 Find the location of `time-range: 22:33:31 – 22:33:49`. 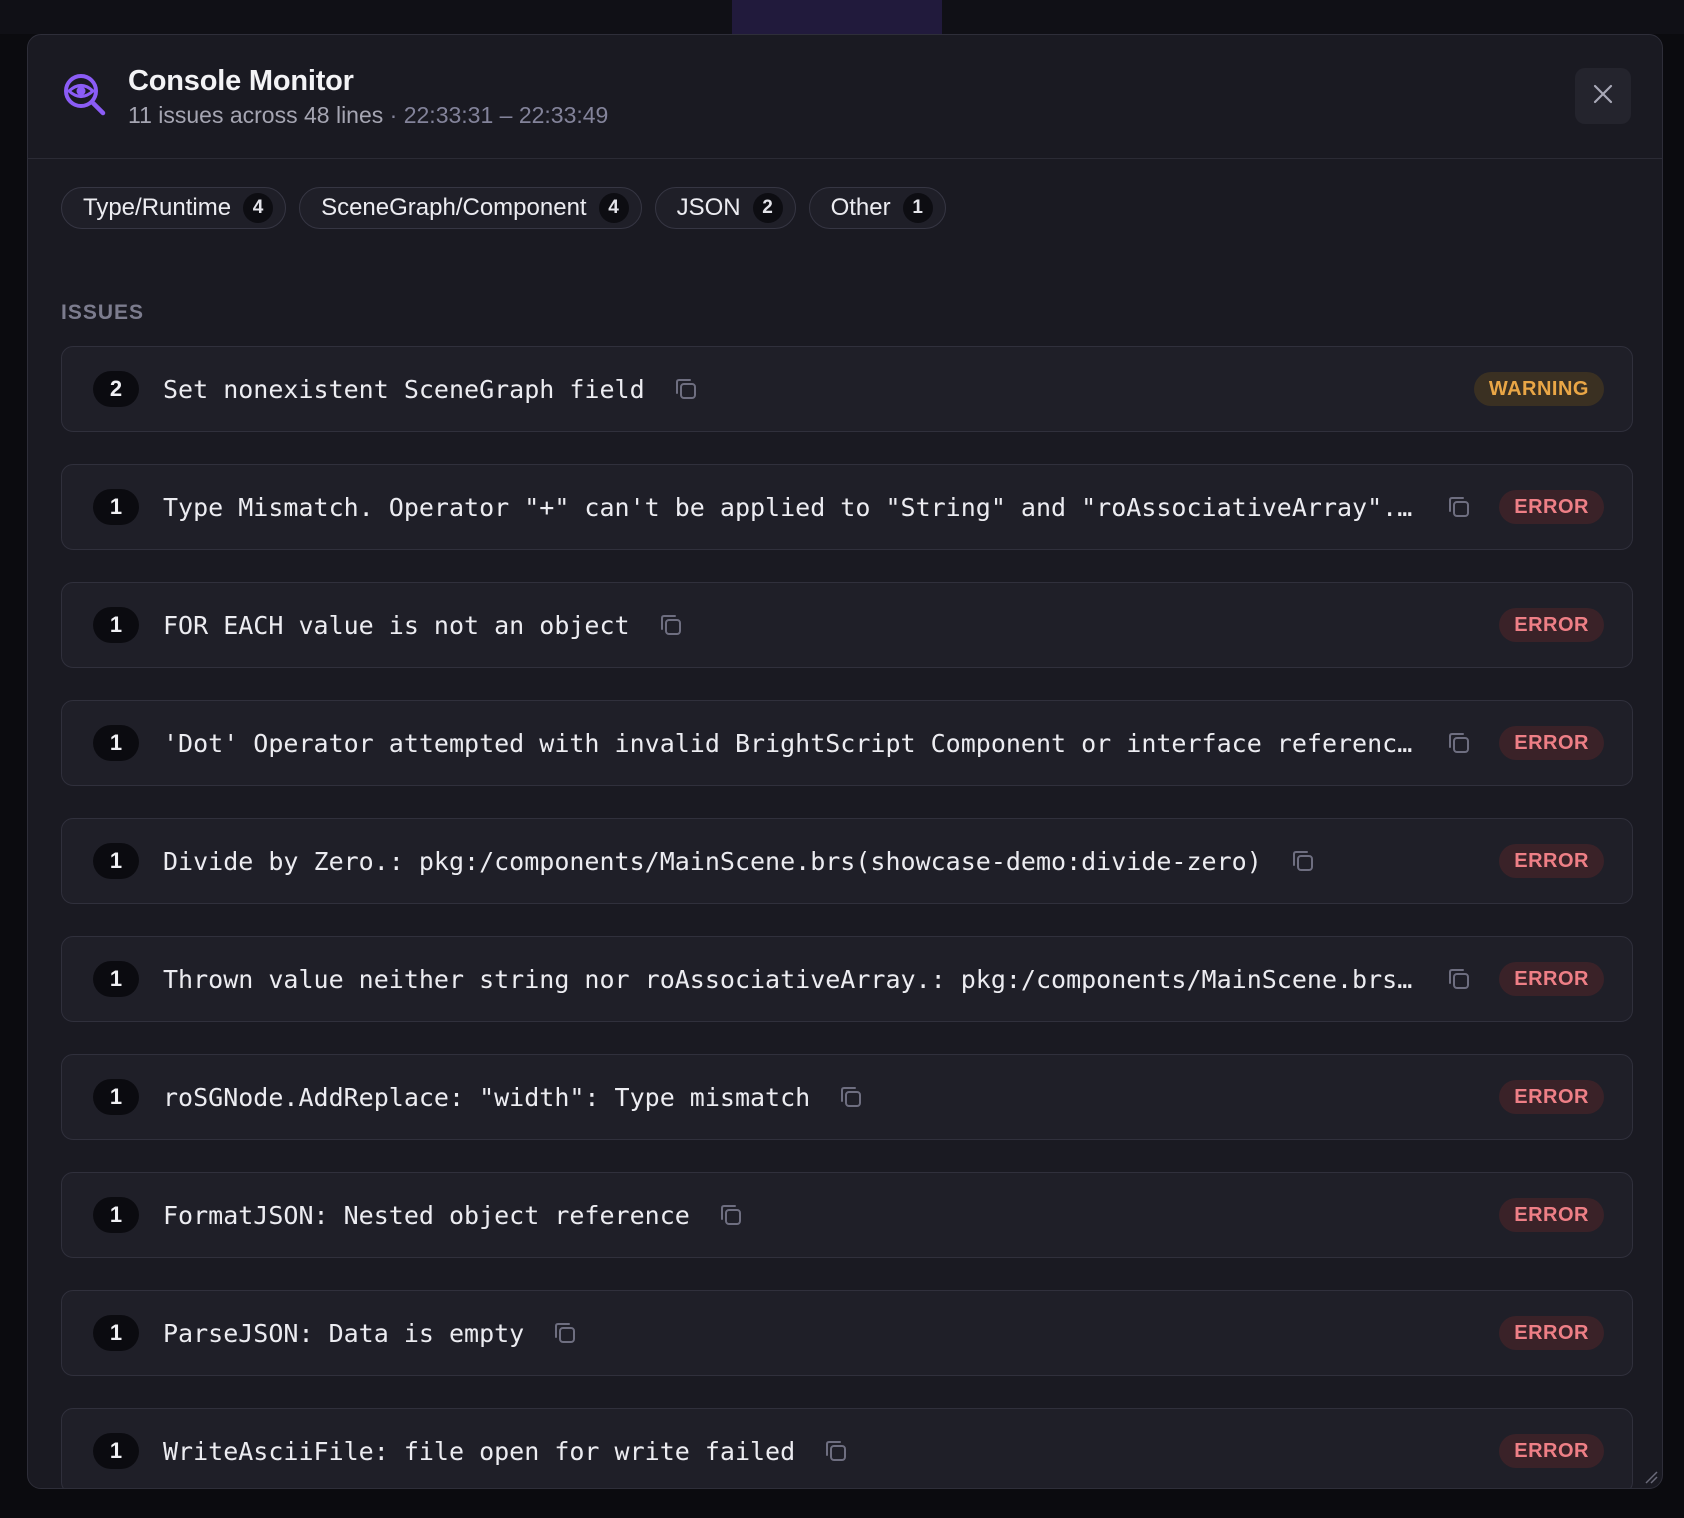

time-range: 22:33:31 – 22:33:49 is located at coordinates (506, 115).